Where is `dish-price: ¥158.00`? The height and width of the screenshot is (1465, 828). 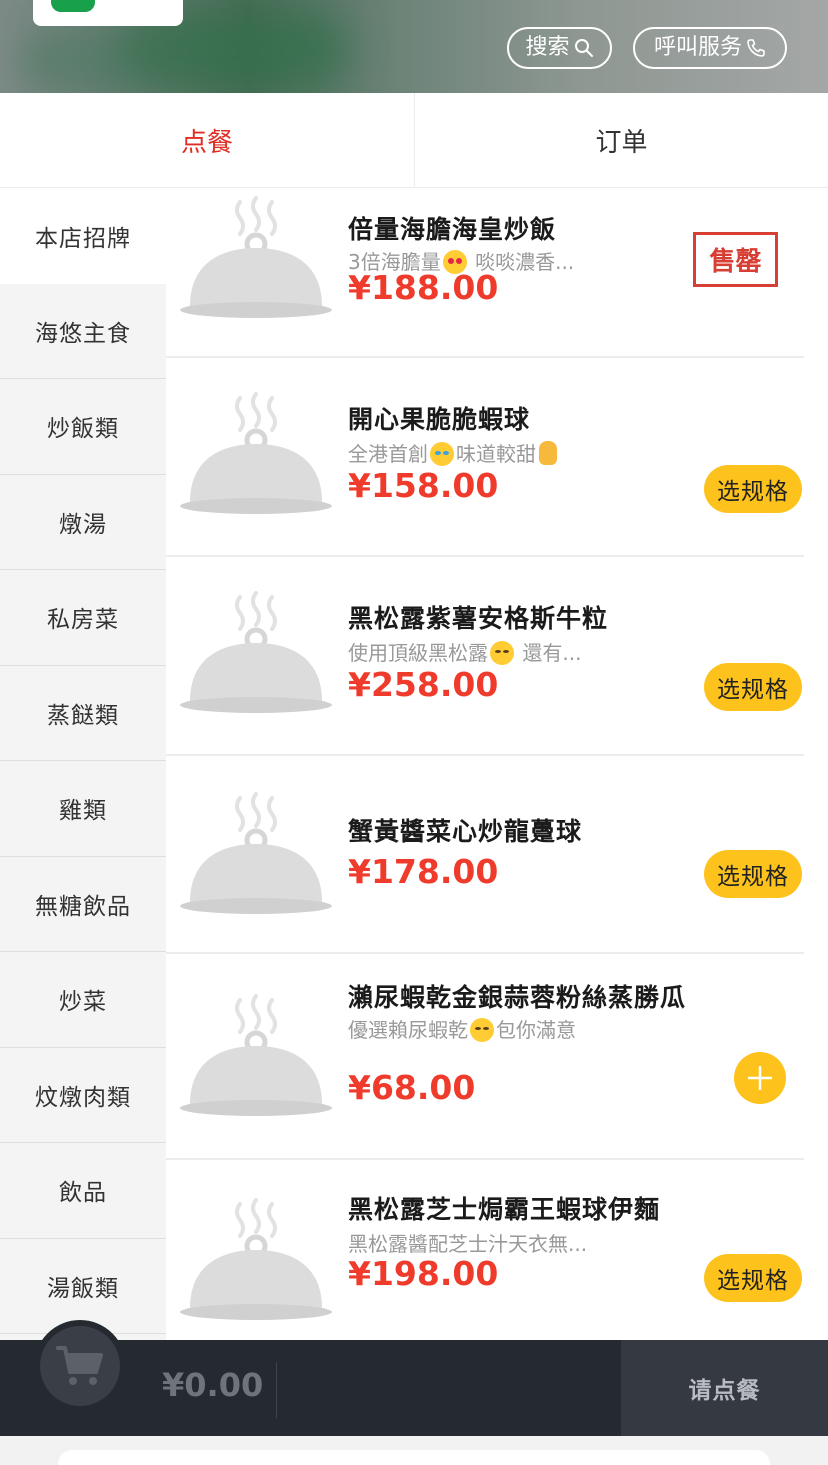 dish-price: ¥158.00 is located at coordinates (423, 485).